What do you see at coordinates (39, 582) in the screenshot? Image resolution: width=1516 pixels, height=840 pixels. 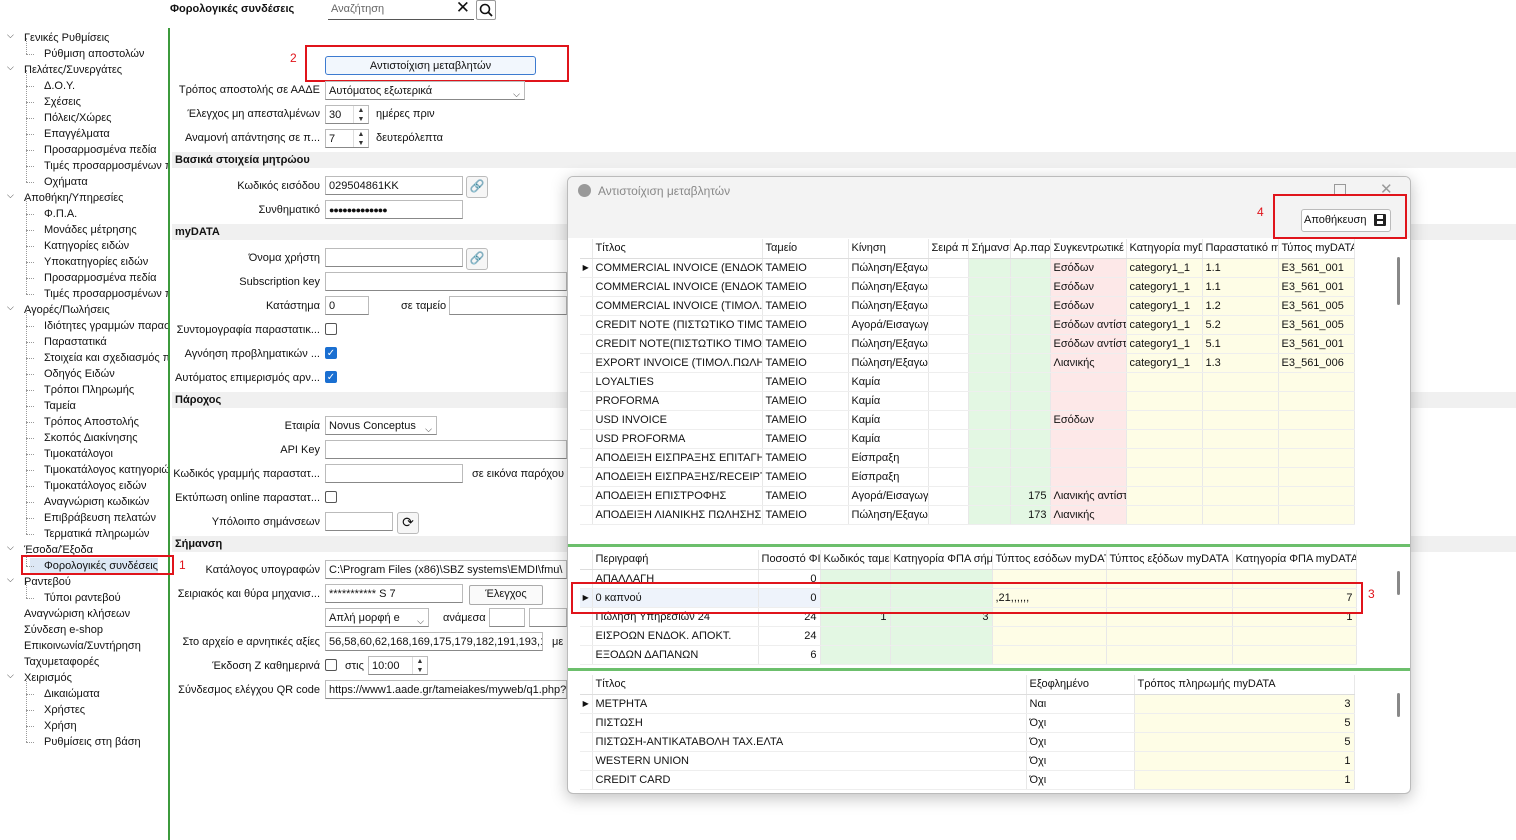 I see `sidebar-item: ⌵ Ραντεβού` at bounding box center [39, 582].